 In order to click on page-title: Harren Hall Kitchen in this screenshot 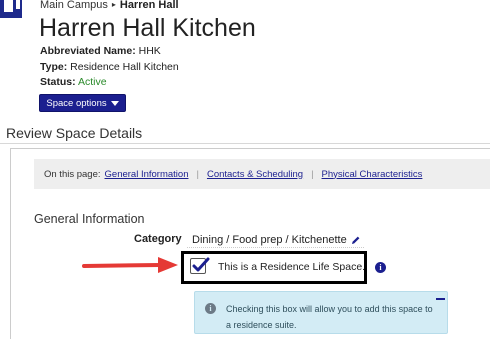, I will do `click(147, 28)`.